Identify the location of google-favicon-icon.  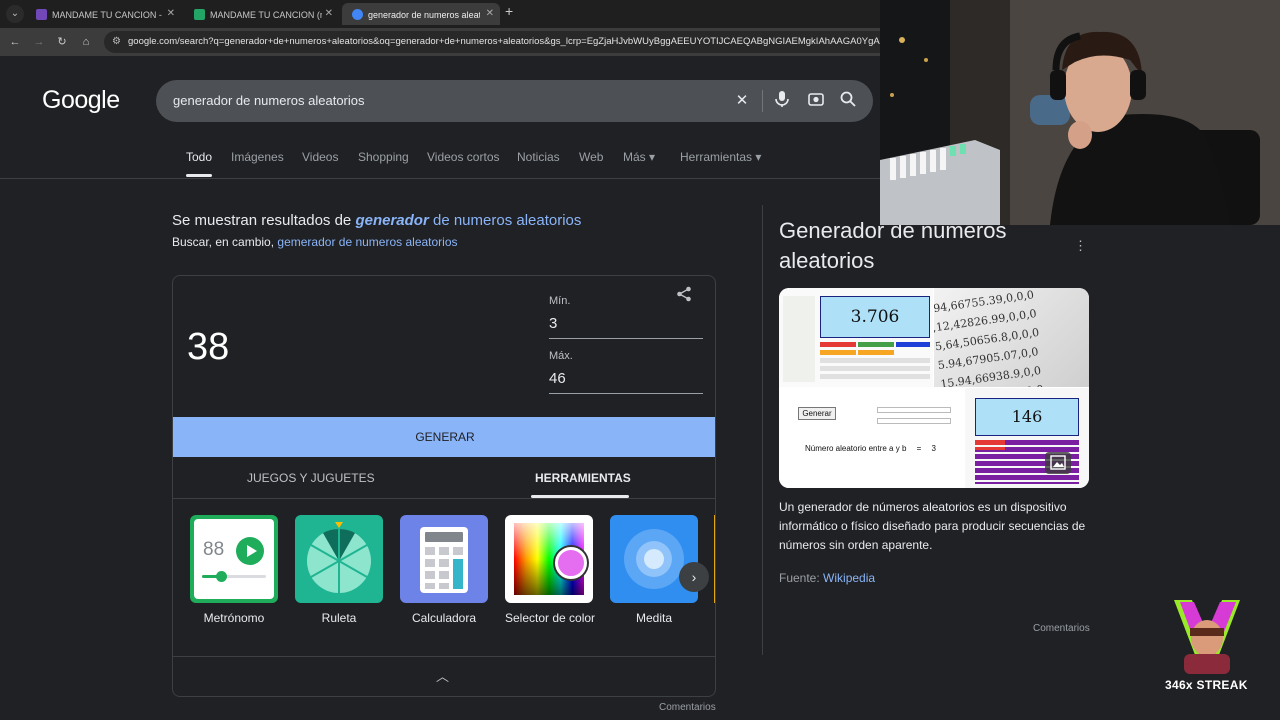
(357, 15).